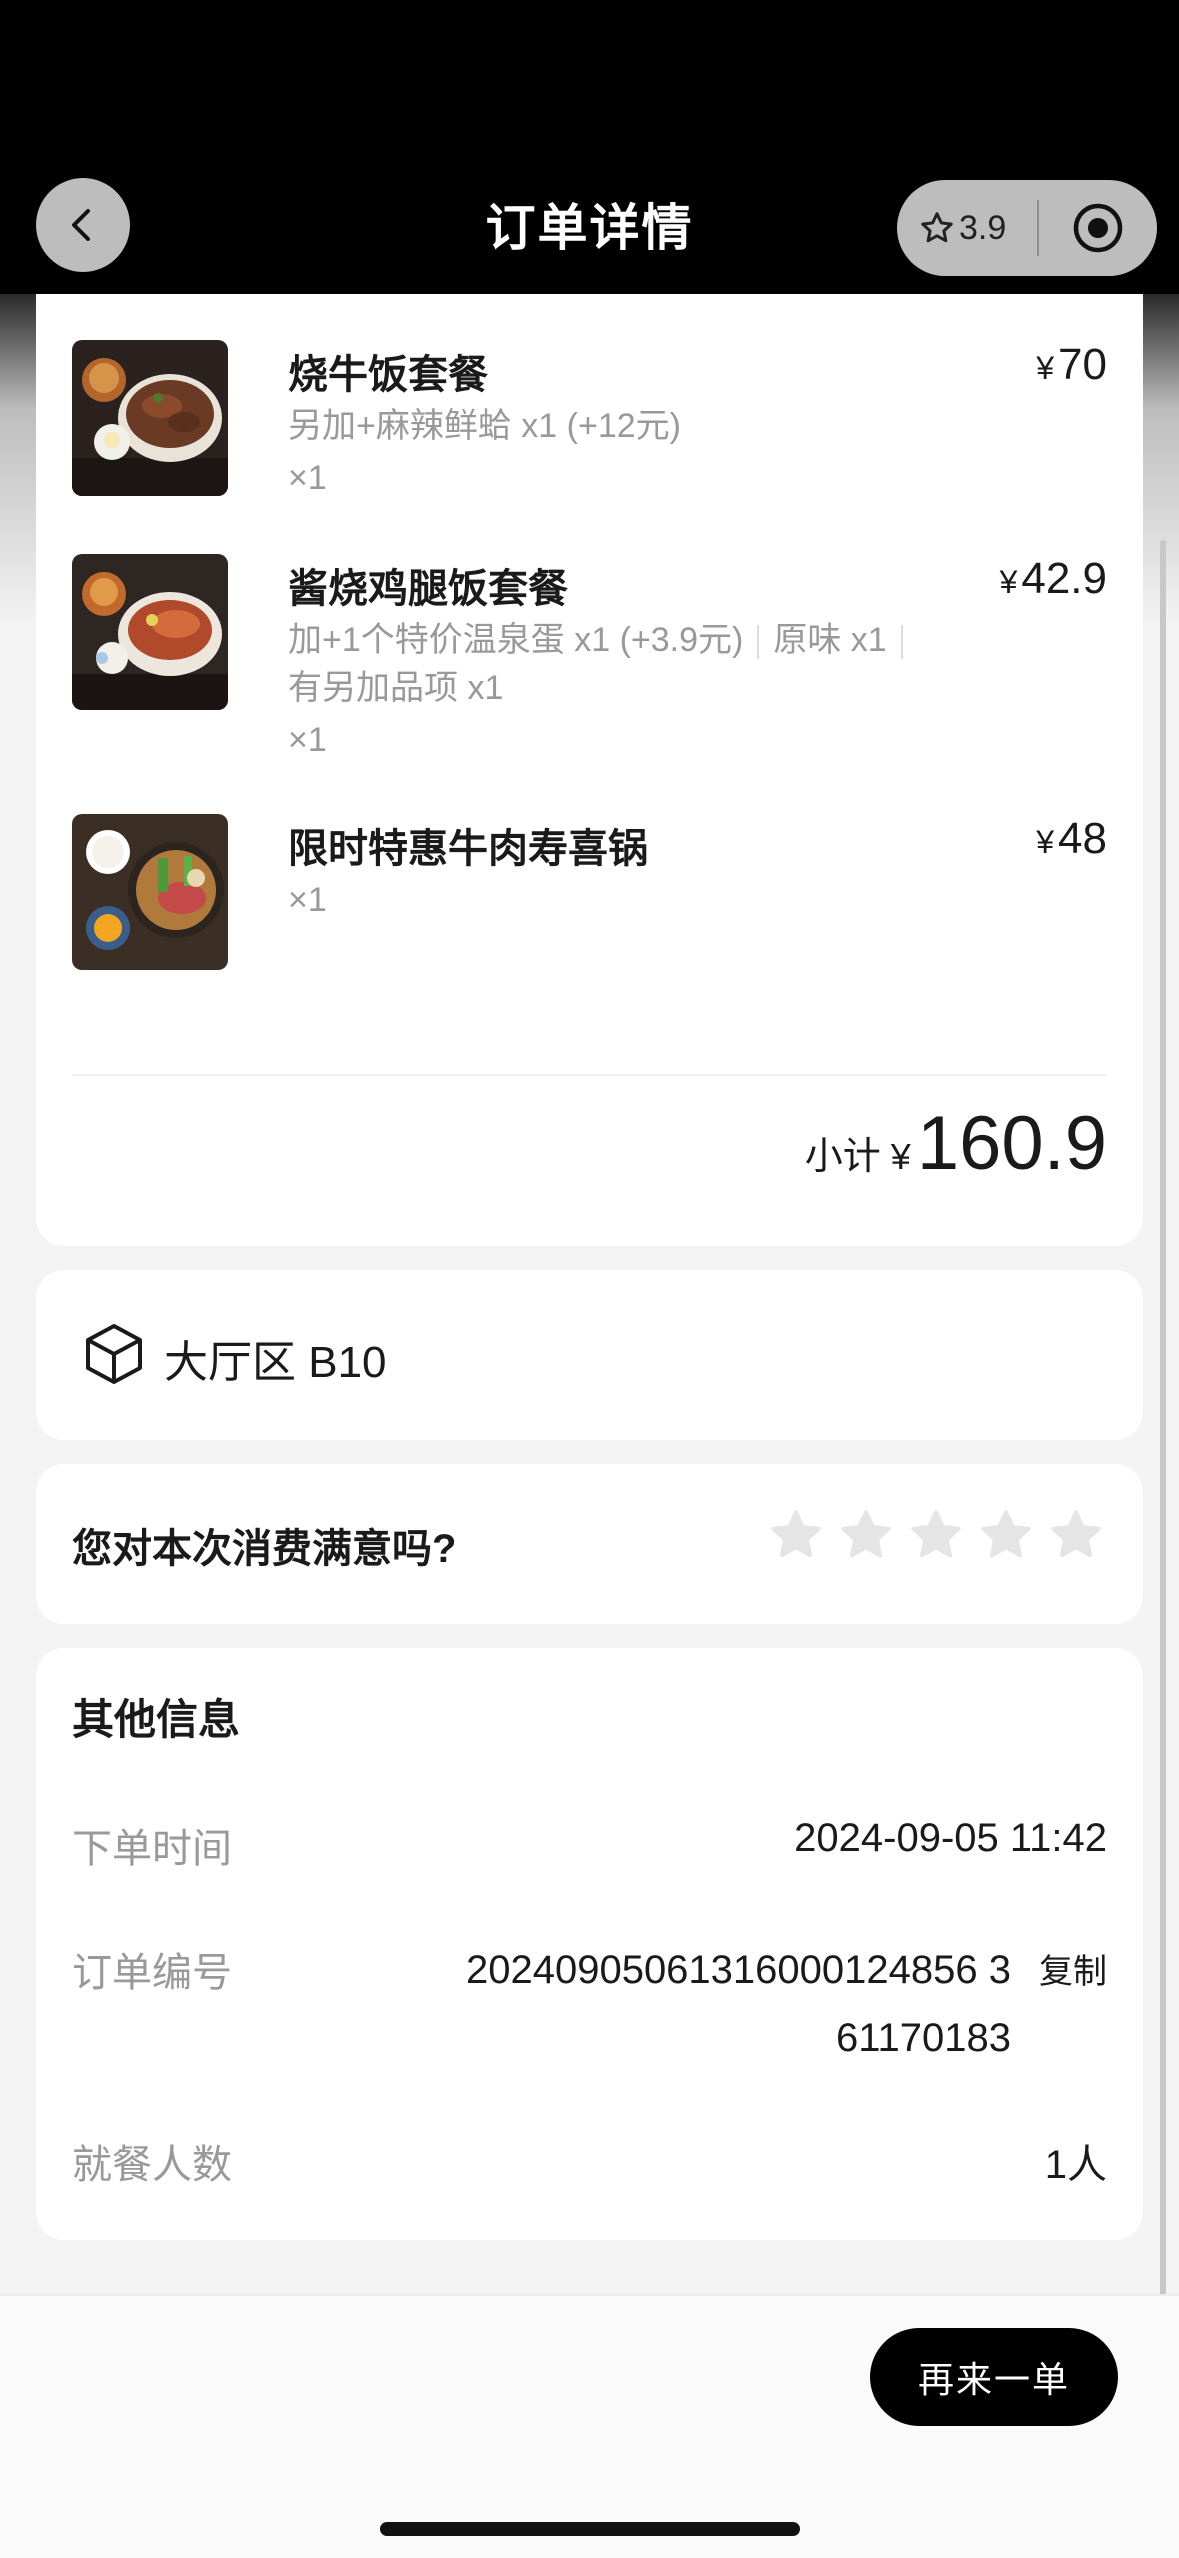  What do you see at coordinates (590, 2529) in the screenshot?
I see `home-indicator` at bounding box center [590, 2529].